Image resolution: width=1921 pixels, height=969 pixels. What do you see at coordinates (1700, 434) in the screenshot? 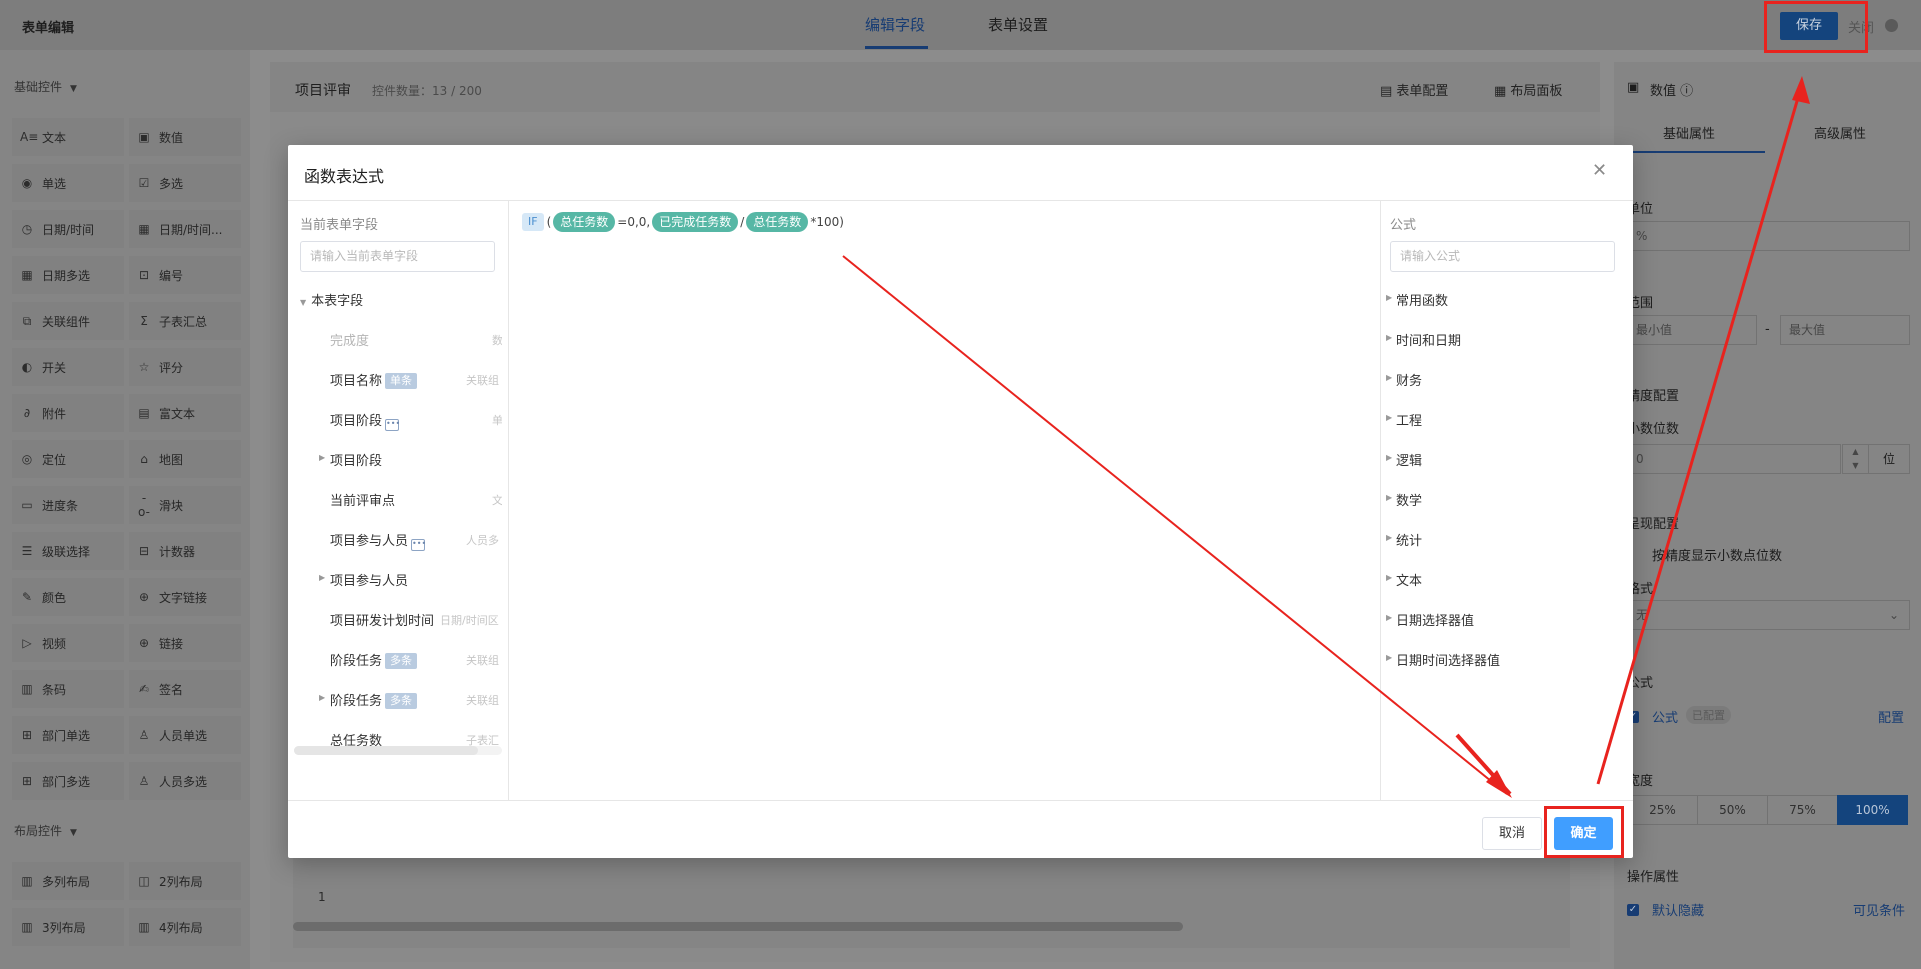
I see `annotation-arrow-to-save` at bounding box center [1700, 434].